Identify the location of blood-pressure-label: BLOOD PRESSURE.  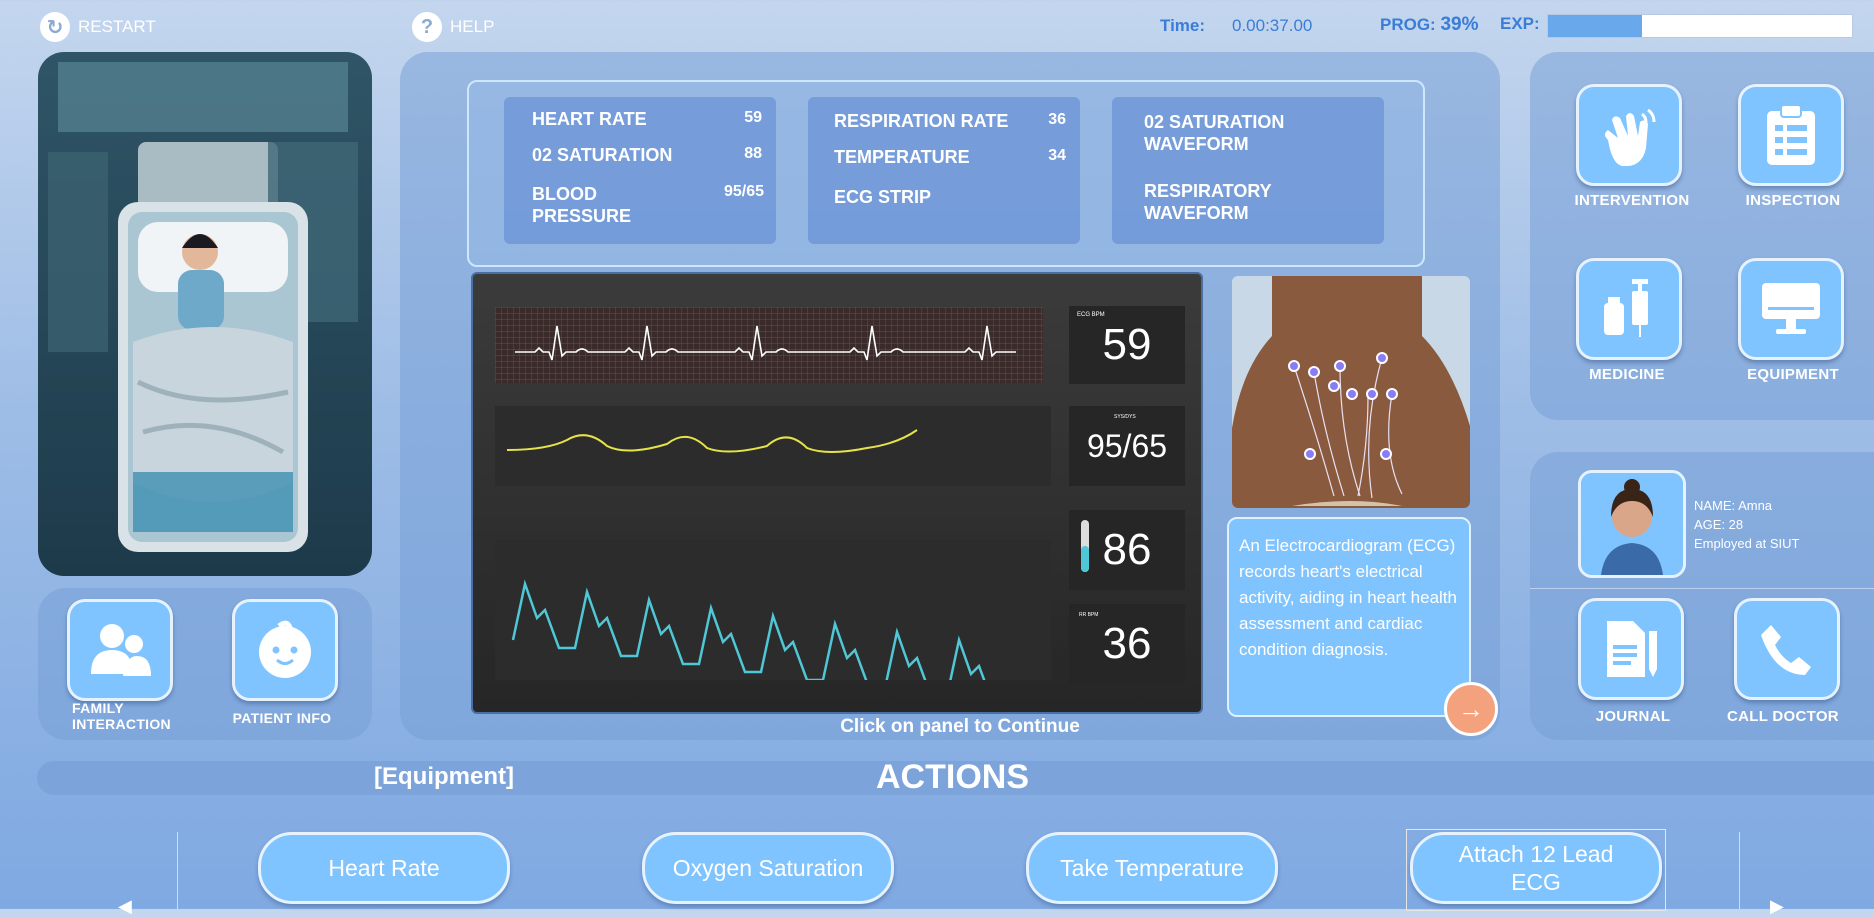
(582, 205).